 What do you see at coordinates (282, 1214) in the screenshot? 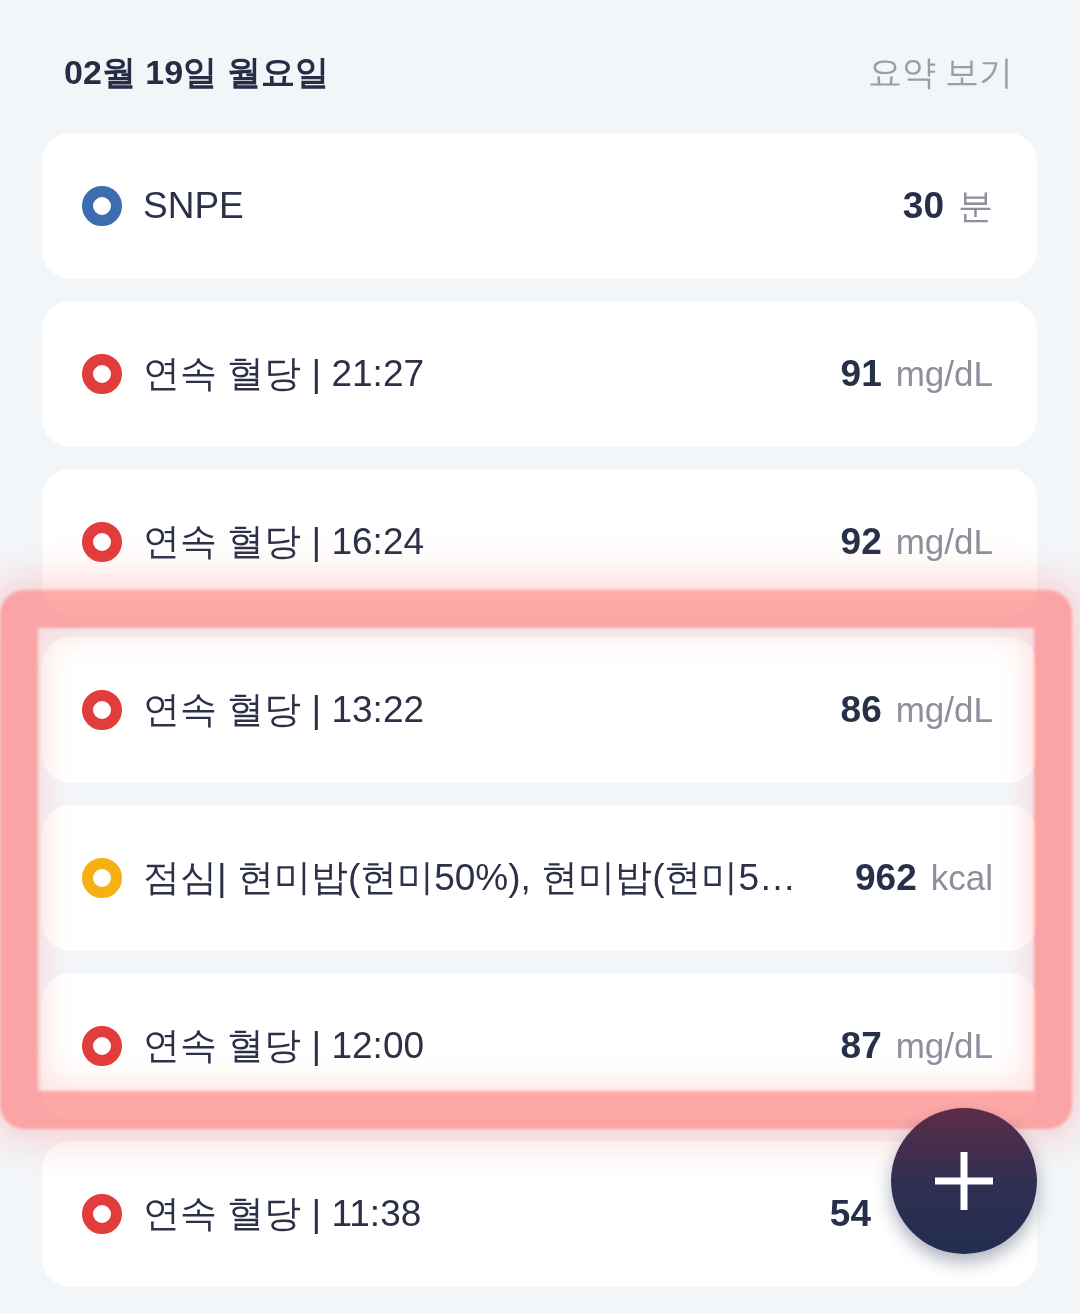
I see `entry-label: 연속 혈당 | 11:38` at bounding box center [282, 1214].